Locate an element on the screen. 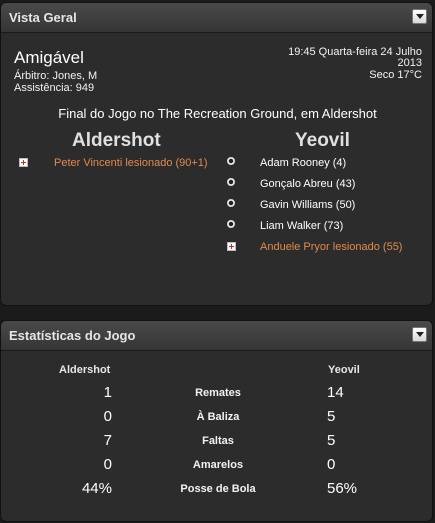 The image size is (435, 523). overview-header: Vista Geral is located at coordinates (216, 18).